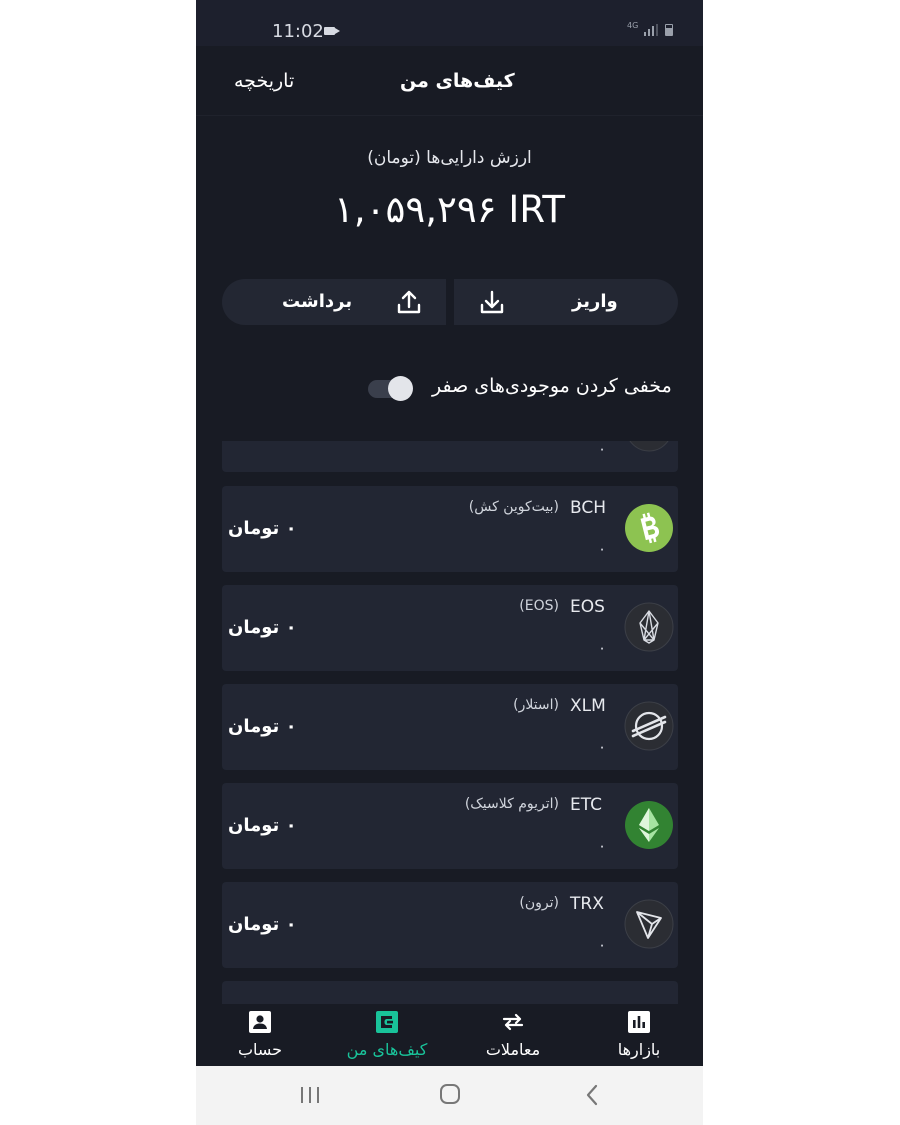 This screenshot has width=900, height=1125. What do you see at coordinates (513, 507) in the screenshot?
I see `coin-name: (بیت‌کوین کش)` at bounding box center [513, 507].